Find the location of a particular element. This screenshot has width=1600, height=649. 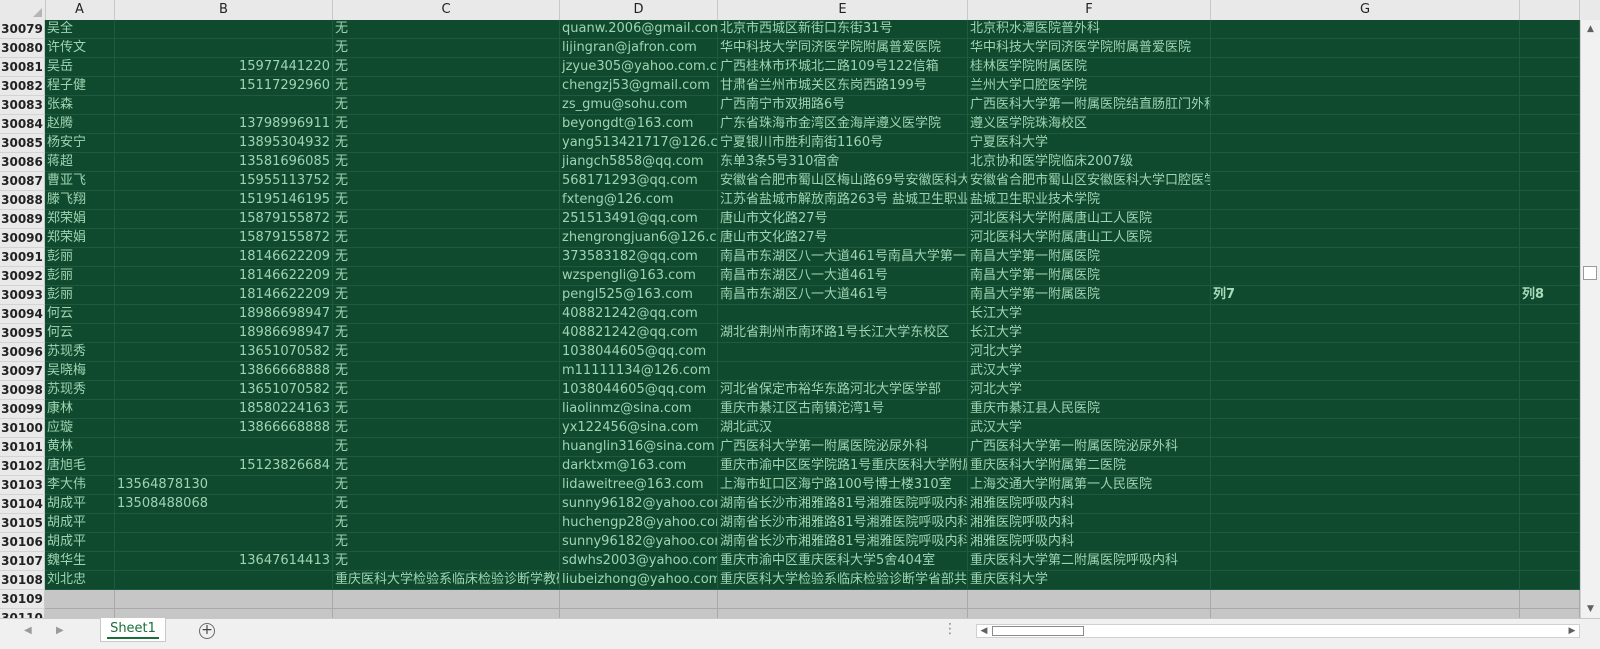

cell-b: 13647614413 is located at coordinates (224, 561).